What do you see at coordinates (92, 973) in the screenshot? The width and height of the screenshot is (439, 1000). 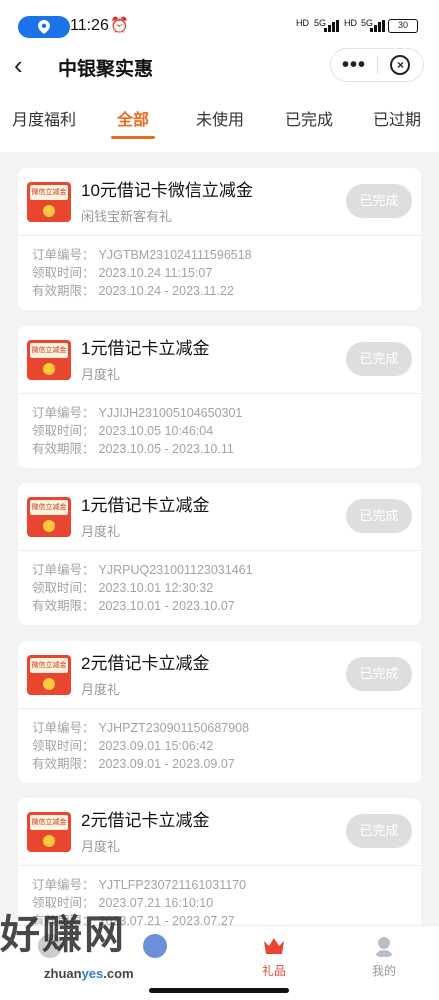 I see `watermark-url-part: yes` at bounding box center [92, 973].